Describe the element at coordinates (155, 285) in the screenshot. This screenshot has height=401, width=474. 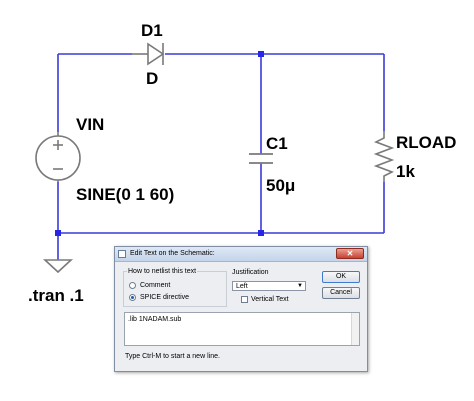
I see `comment-option-label: Comment` at that location.